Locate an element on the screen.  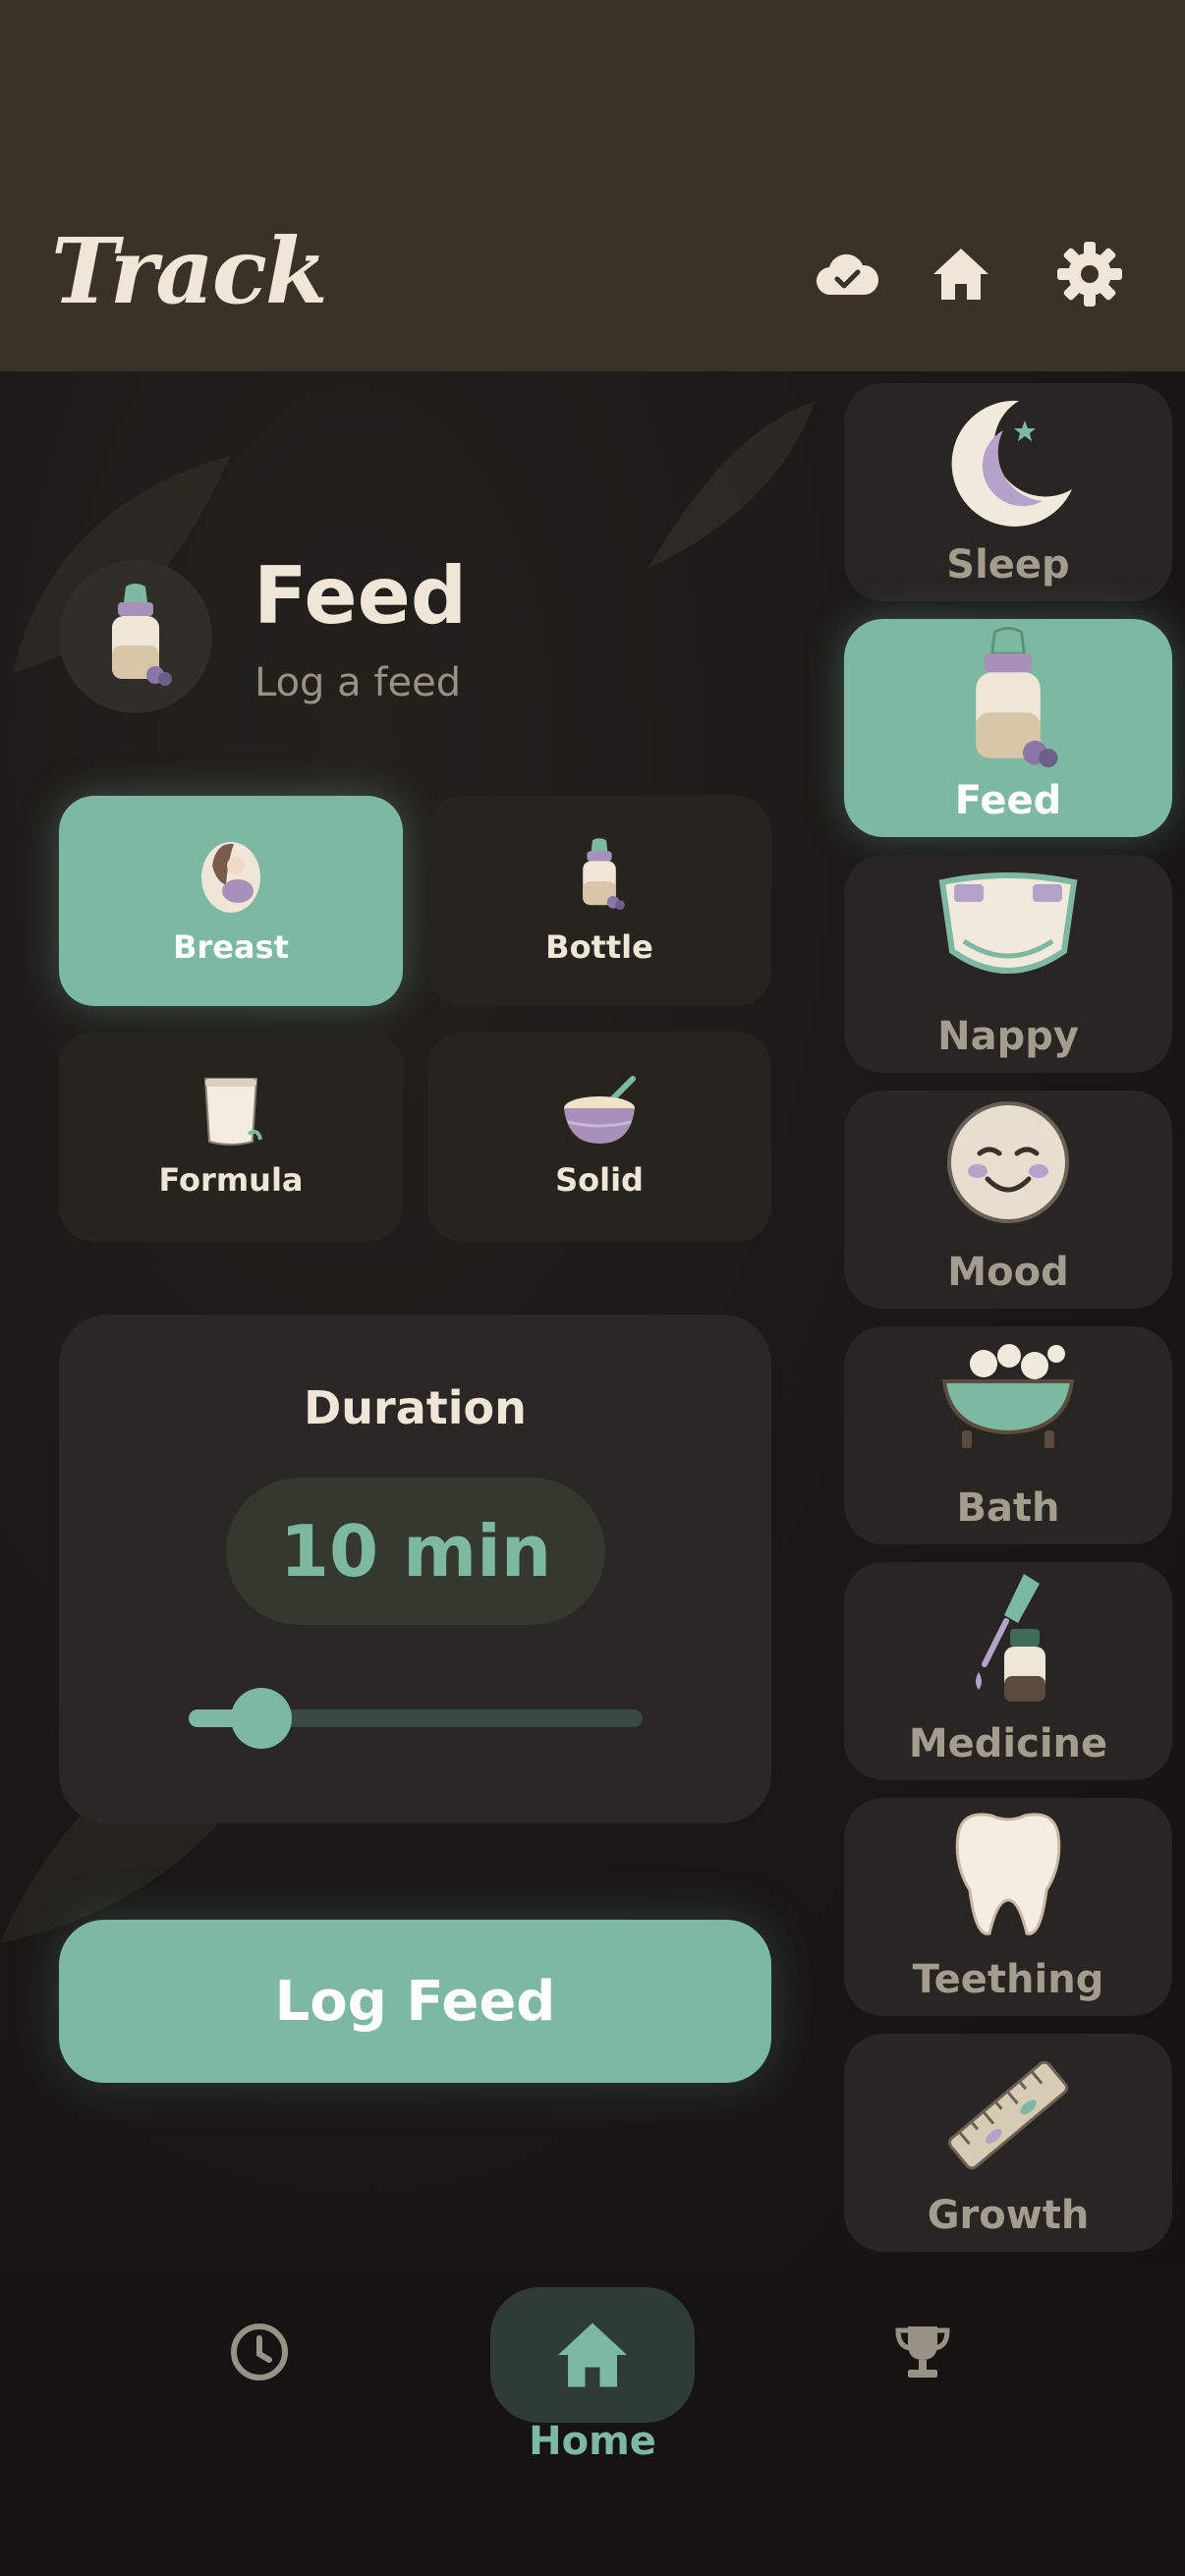
feed-avatar is located at coordinates (136, 636).